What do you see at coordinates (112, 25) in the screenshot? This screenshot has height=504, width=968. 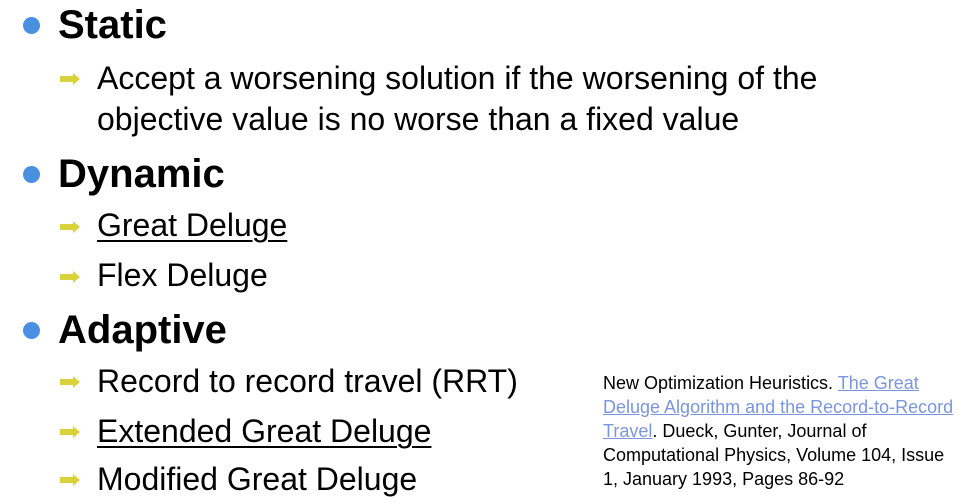 I see `heading-static: Static` at bounding box center [112, 25].